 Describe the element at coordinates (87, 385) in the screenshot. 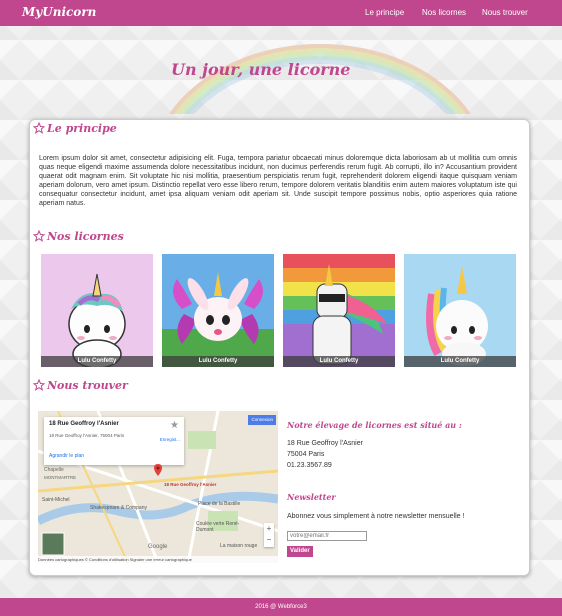

I see `section-title-trouver-label: Nous trouver` at that location.